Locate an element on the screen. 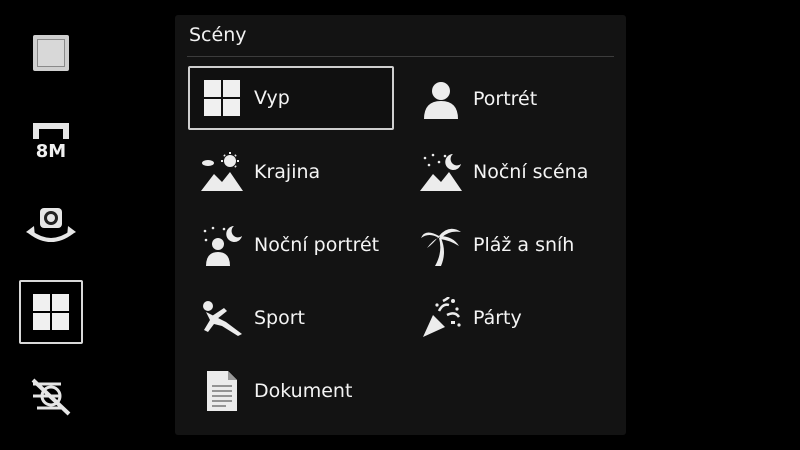 The width and height of the screenshot is (800, 450). scene-option-label: Vyp is located at coordinates (272, 98).